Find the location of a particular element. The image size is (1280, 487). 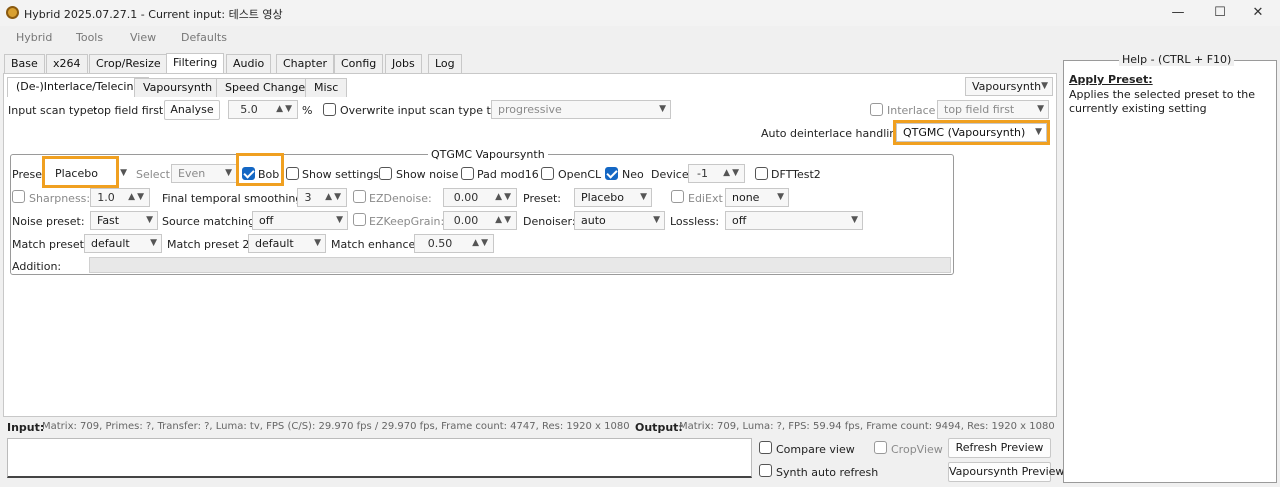

ediext-select: none ▼ is located at coordinates (757, 197).